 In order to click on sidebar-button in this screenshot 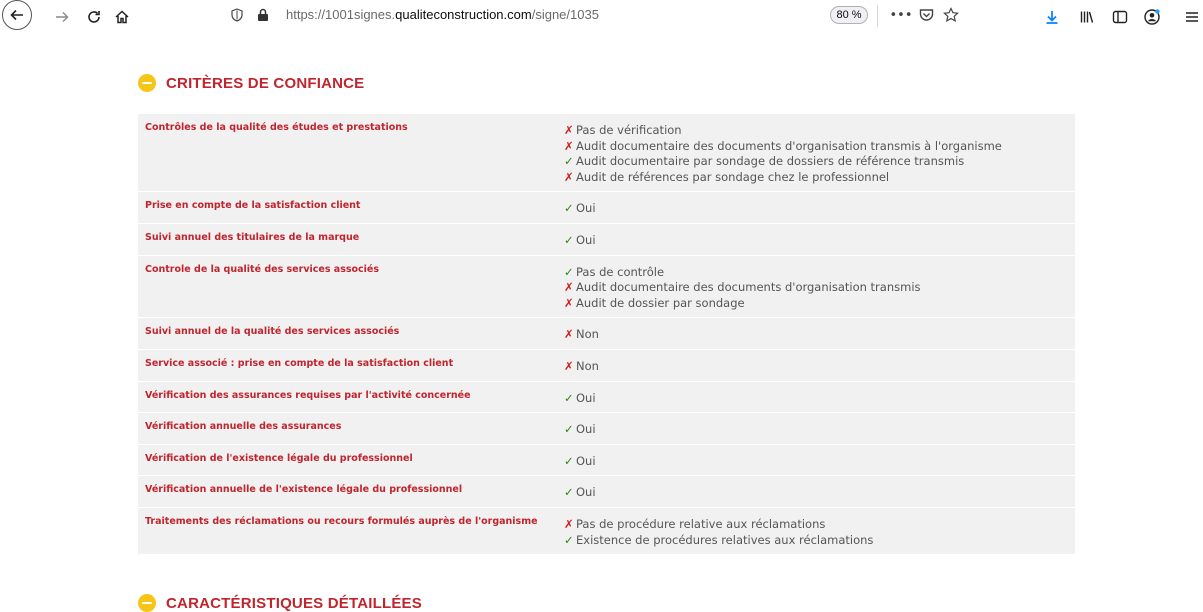, I will do `click(1120, 17)`.